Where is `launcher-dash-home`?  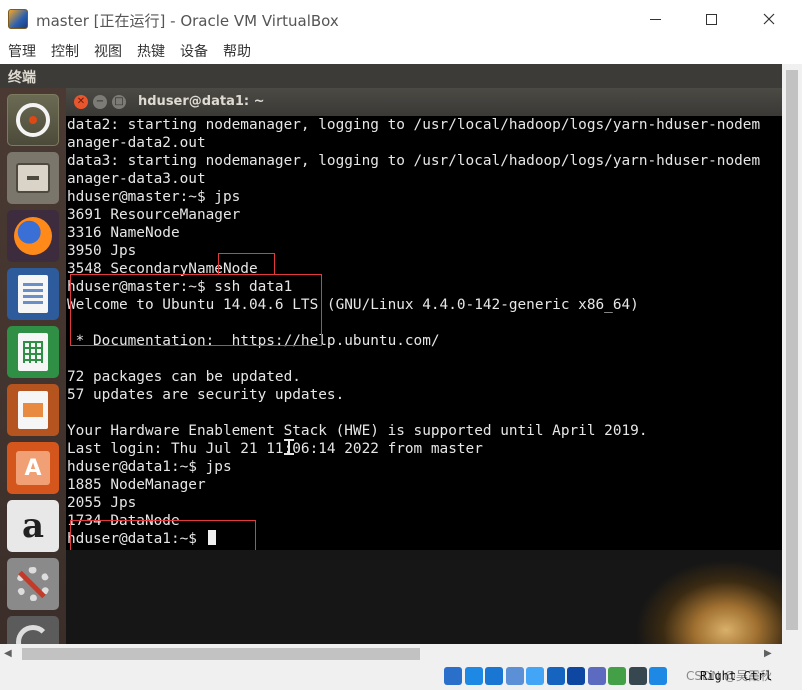 launcher-dash-home is located at coordinates (33, 120).